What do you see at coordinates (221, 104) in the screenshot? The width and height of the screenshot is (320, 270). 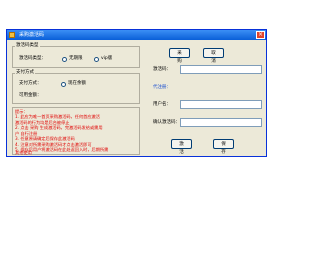 I see `username-field` at bounding box center [221, 104].